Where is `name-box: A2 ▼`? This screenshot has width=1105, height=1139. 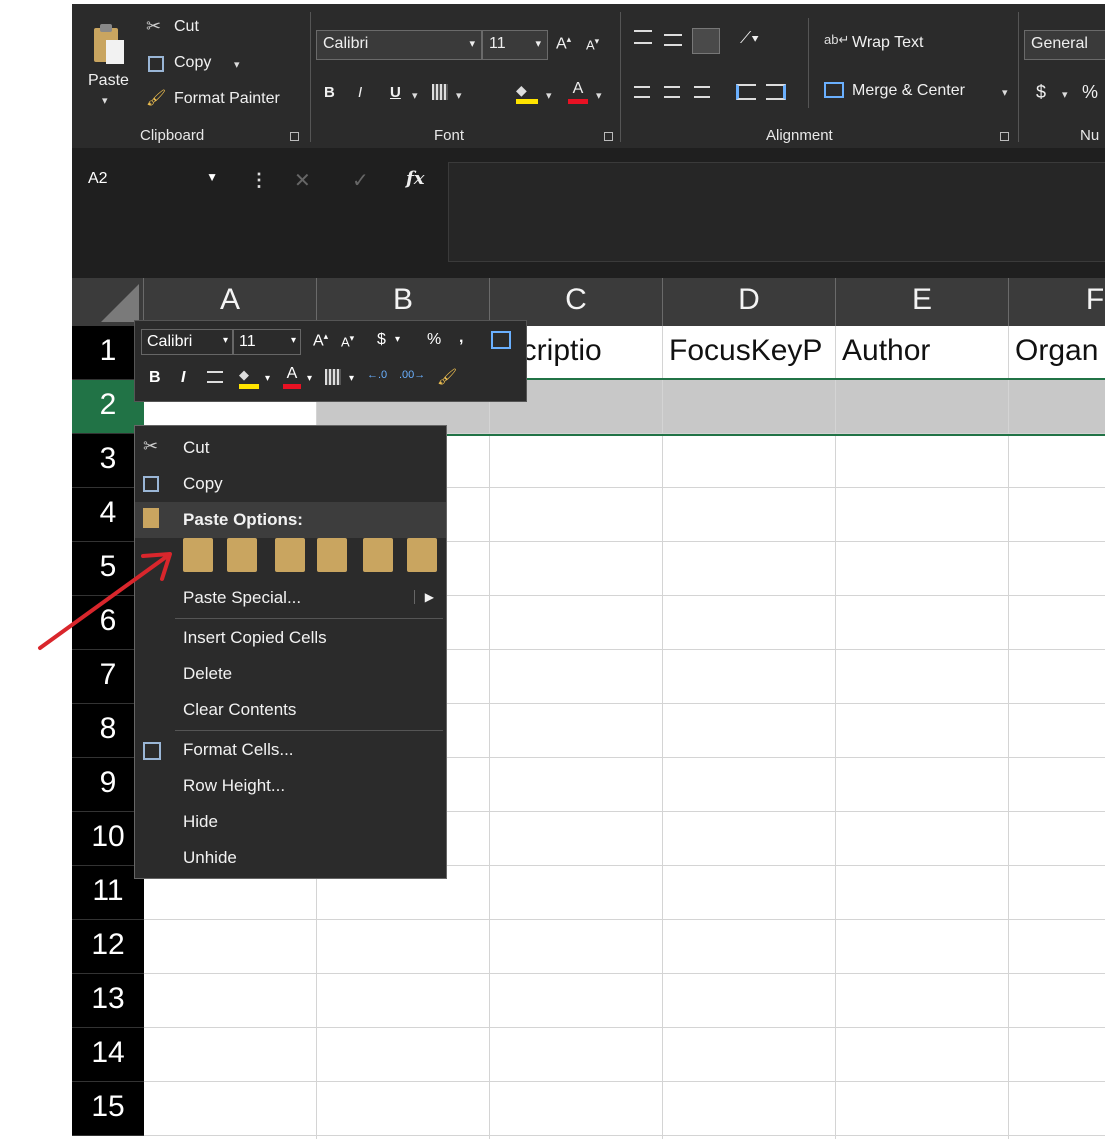
name-box: A2 ▼ is located at coordinates (154, 179).